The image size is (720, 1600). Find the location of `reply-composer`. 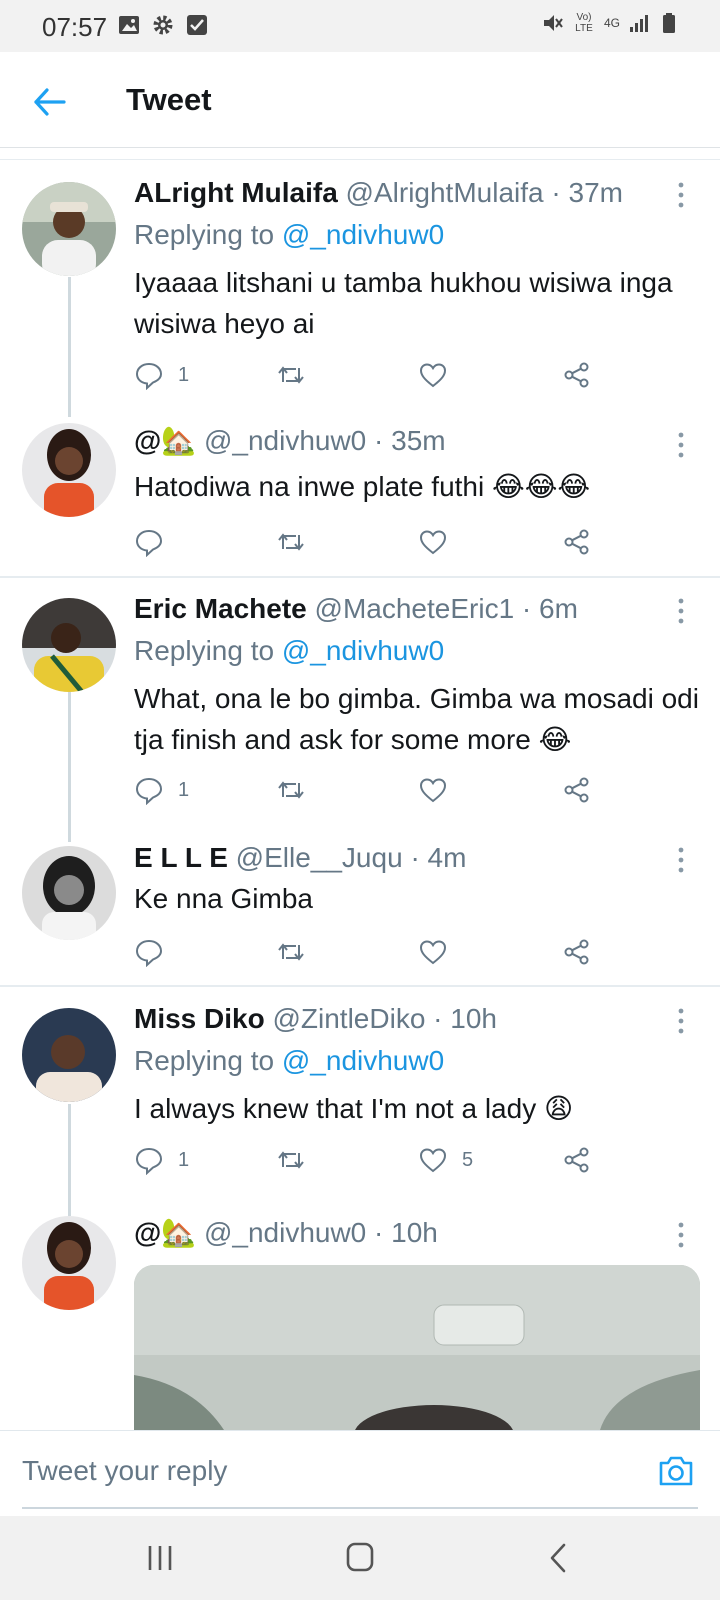

reply-composer is located at coordinates (360, 1473).